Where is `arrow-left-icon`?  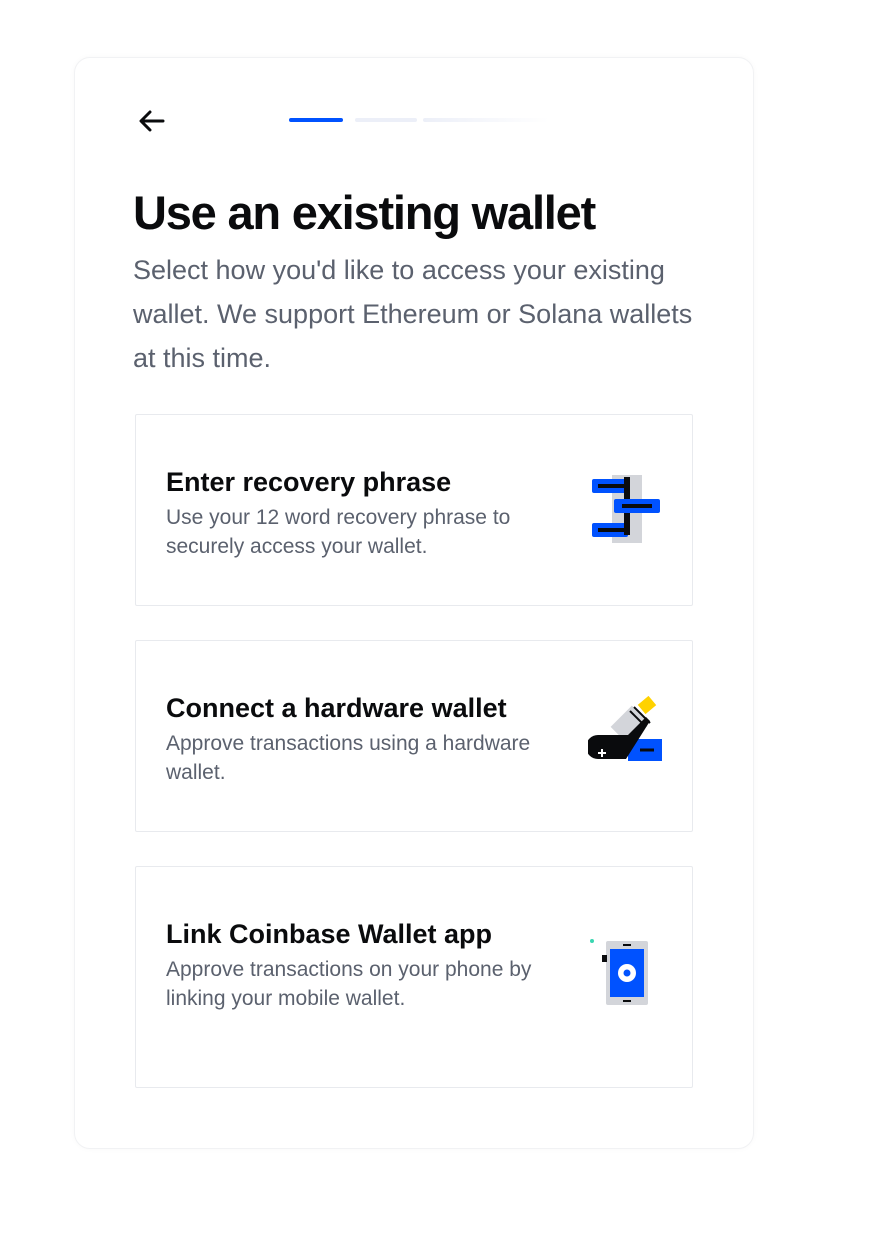
arrow-left-icon is located at coordinates (152, 121).